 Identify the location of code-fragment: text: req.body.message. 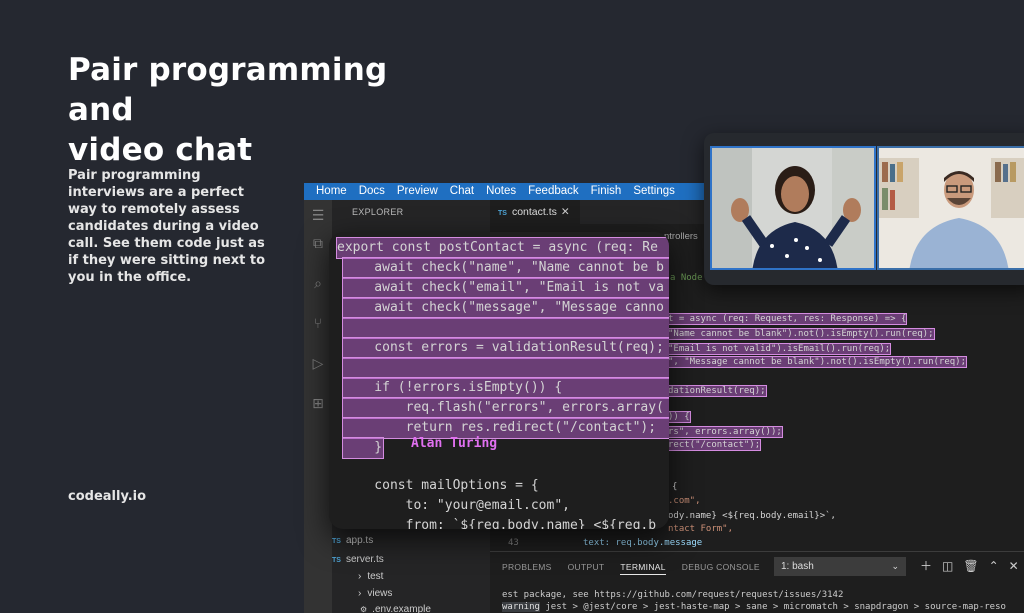
(643, 543).